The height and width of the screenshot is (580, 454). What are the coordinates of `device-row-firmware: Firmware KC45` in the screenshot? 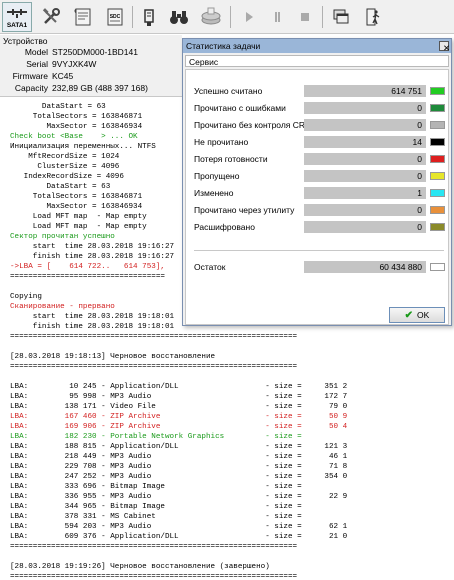 It's located at (91, 76).